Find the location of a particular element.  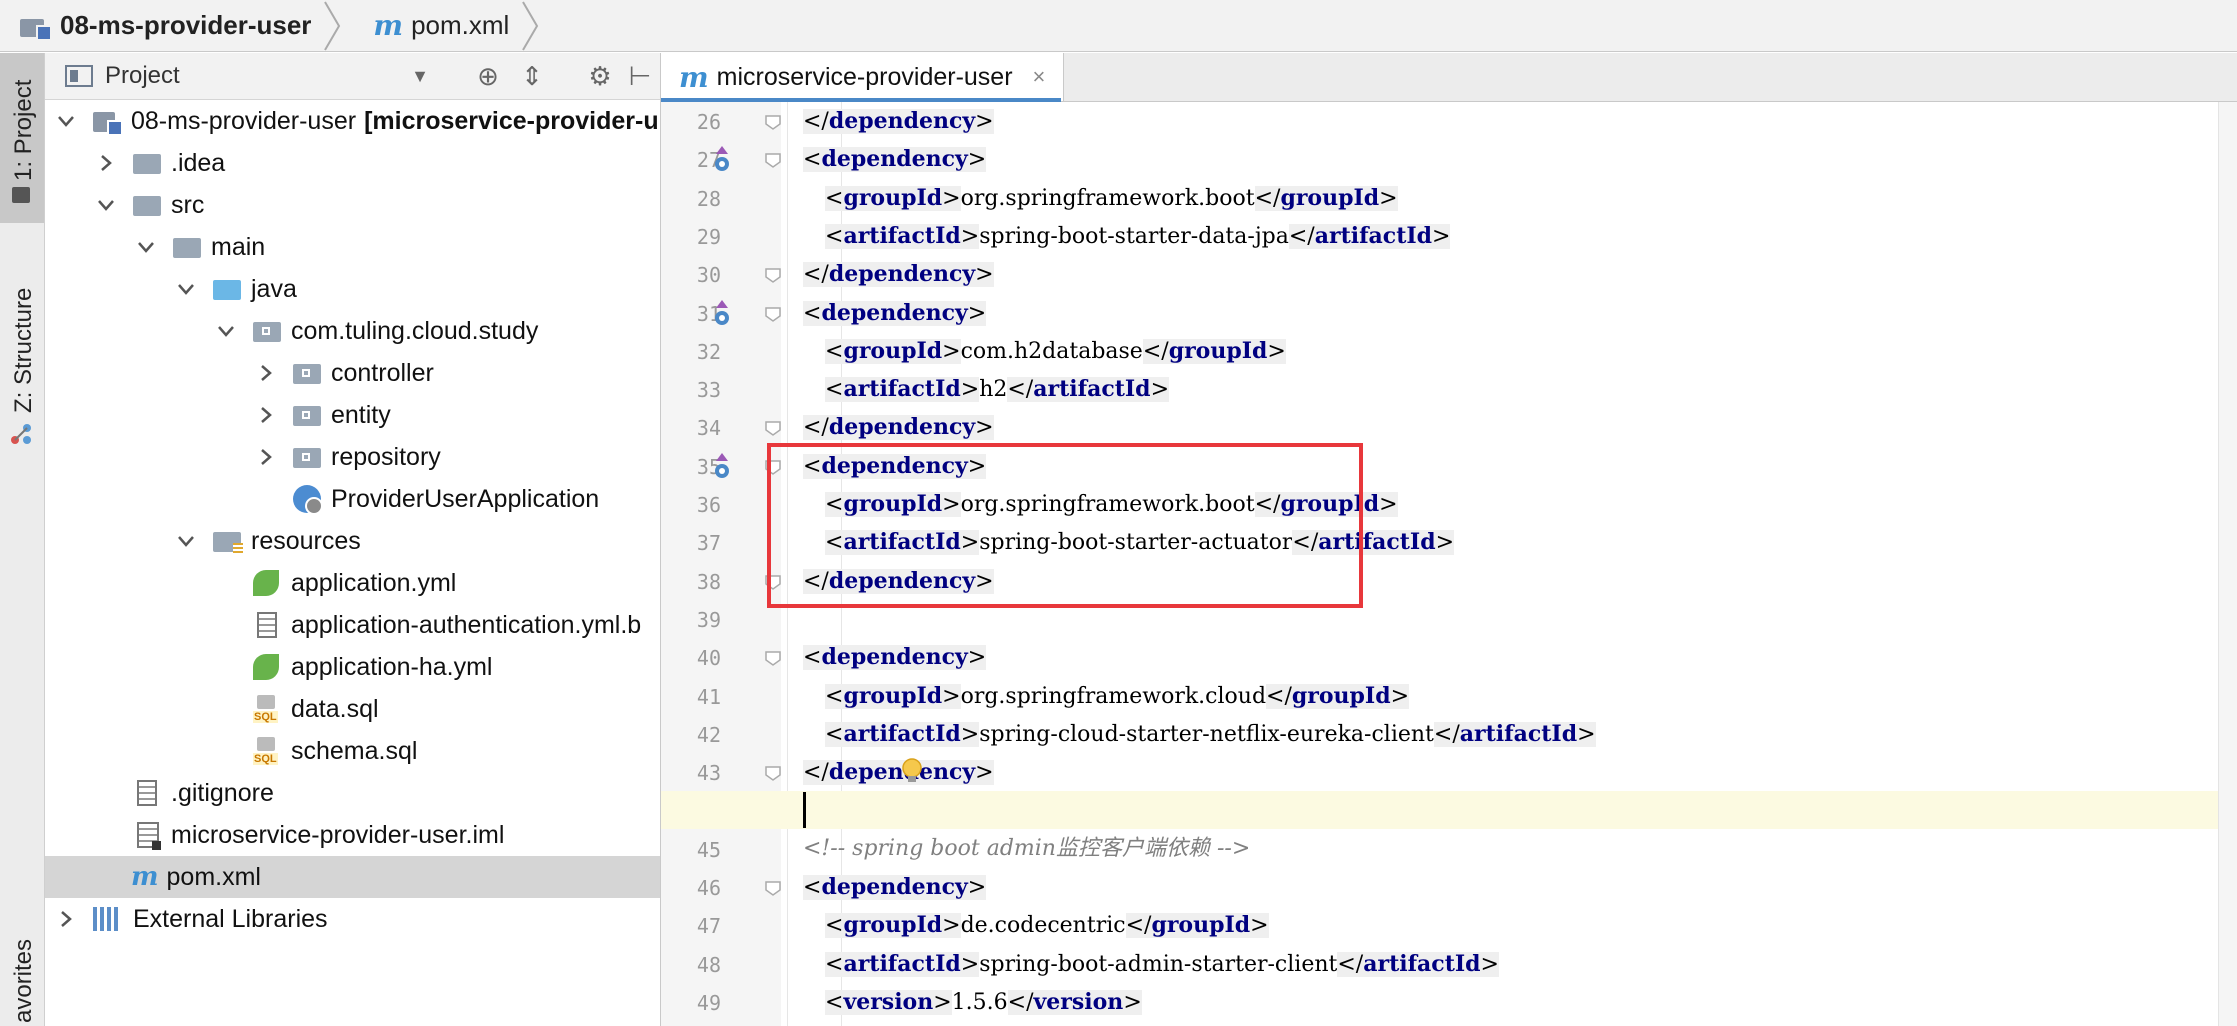

line-number: 32 is located at coordinates (708, 351).